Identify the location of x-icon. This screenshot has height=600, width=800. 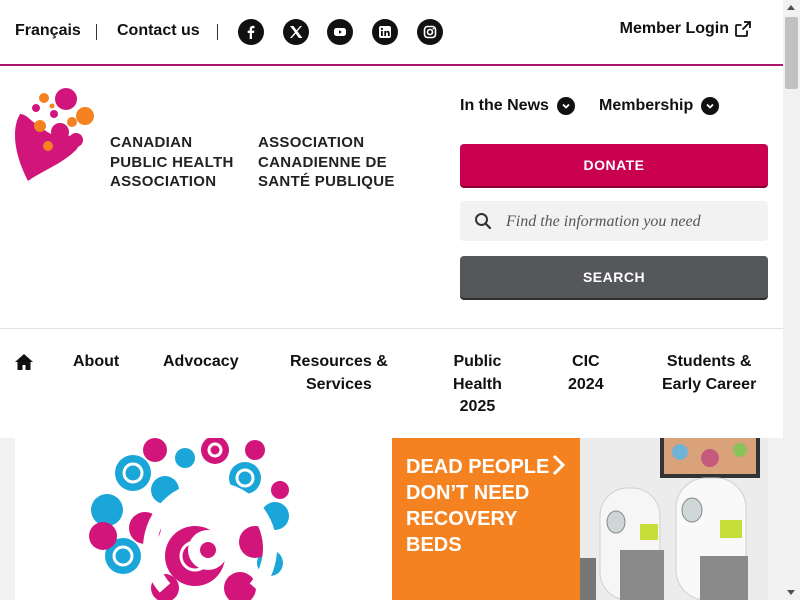
(296, 32).